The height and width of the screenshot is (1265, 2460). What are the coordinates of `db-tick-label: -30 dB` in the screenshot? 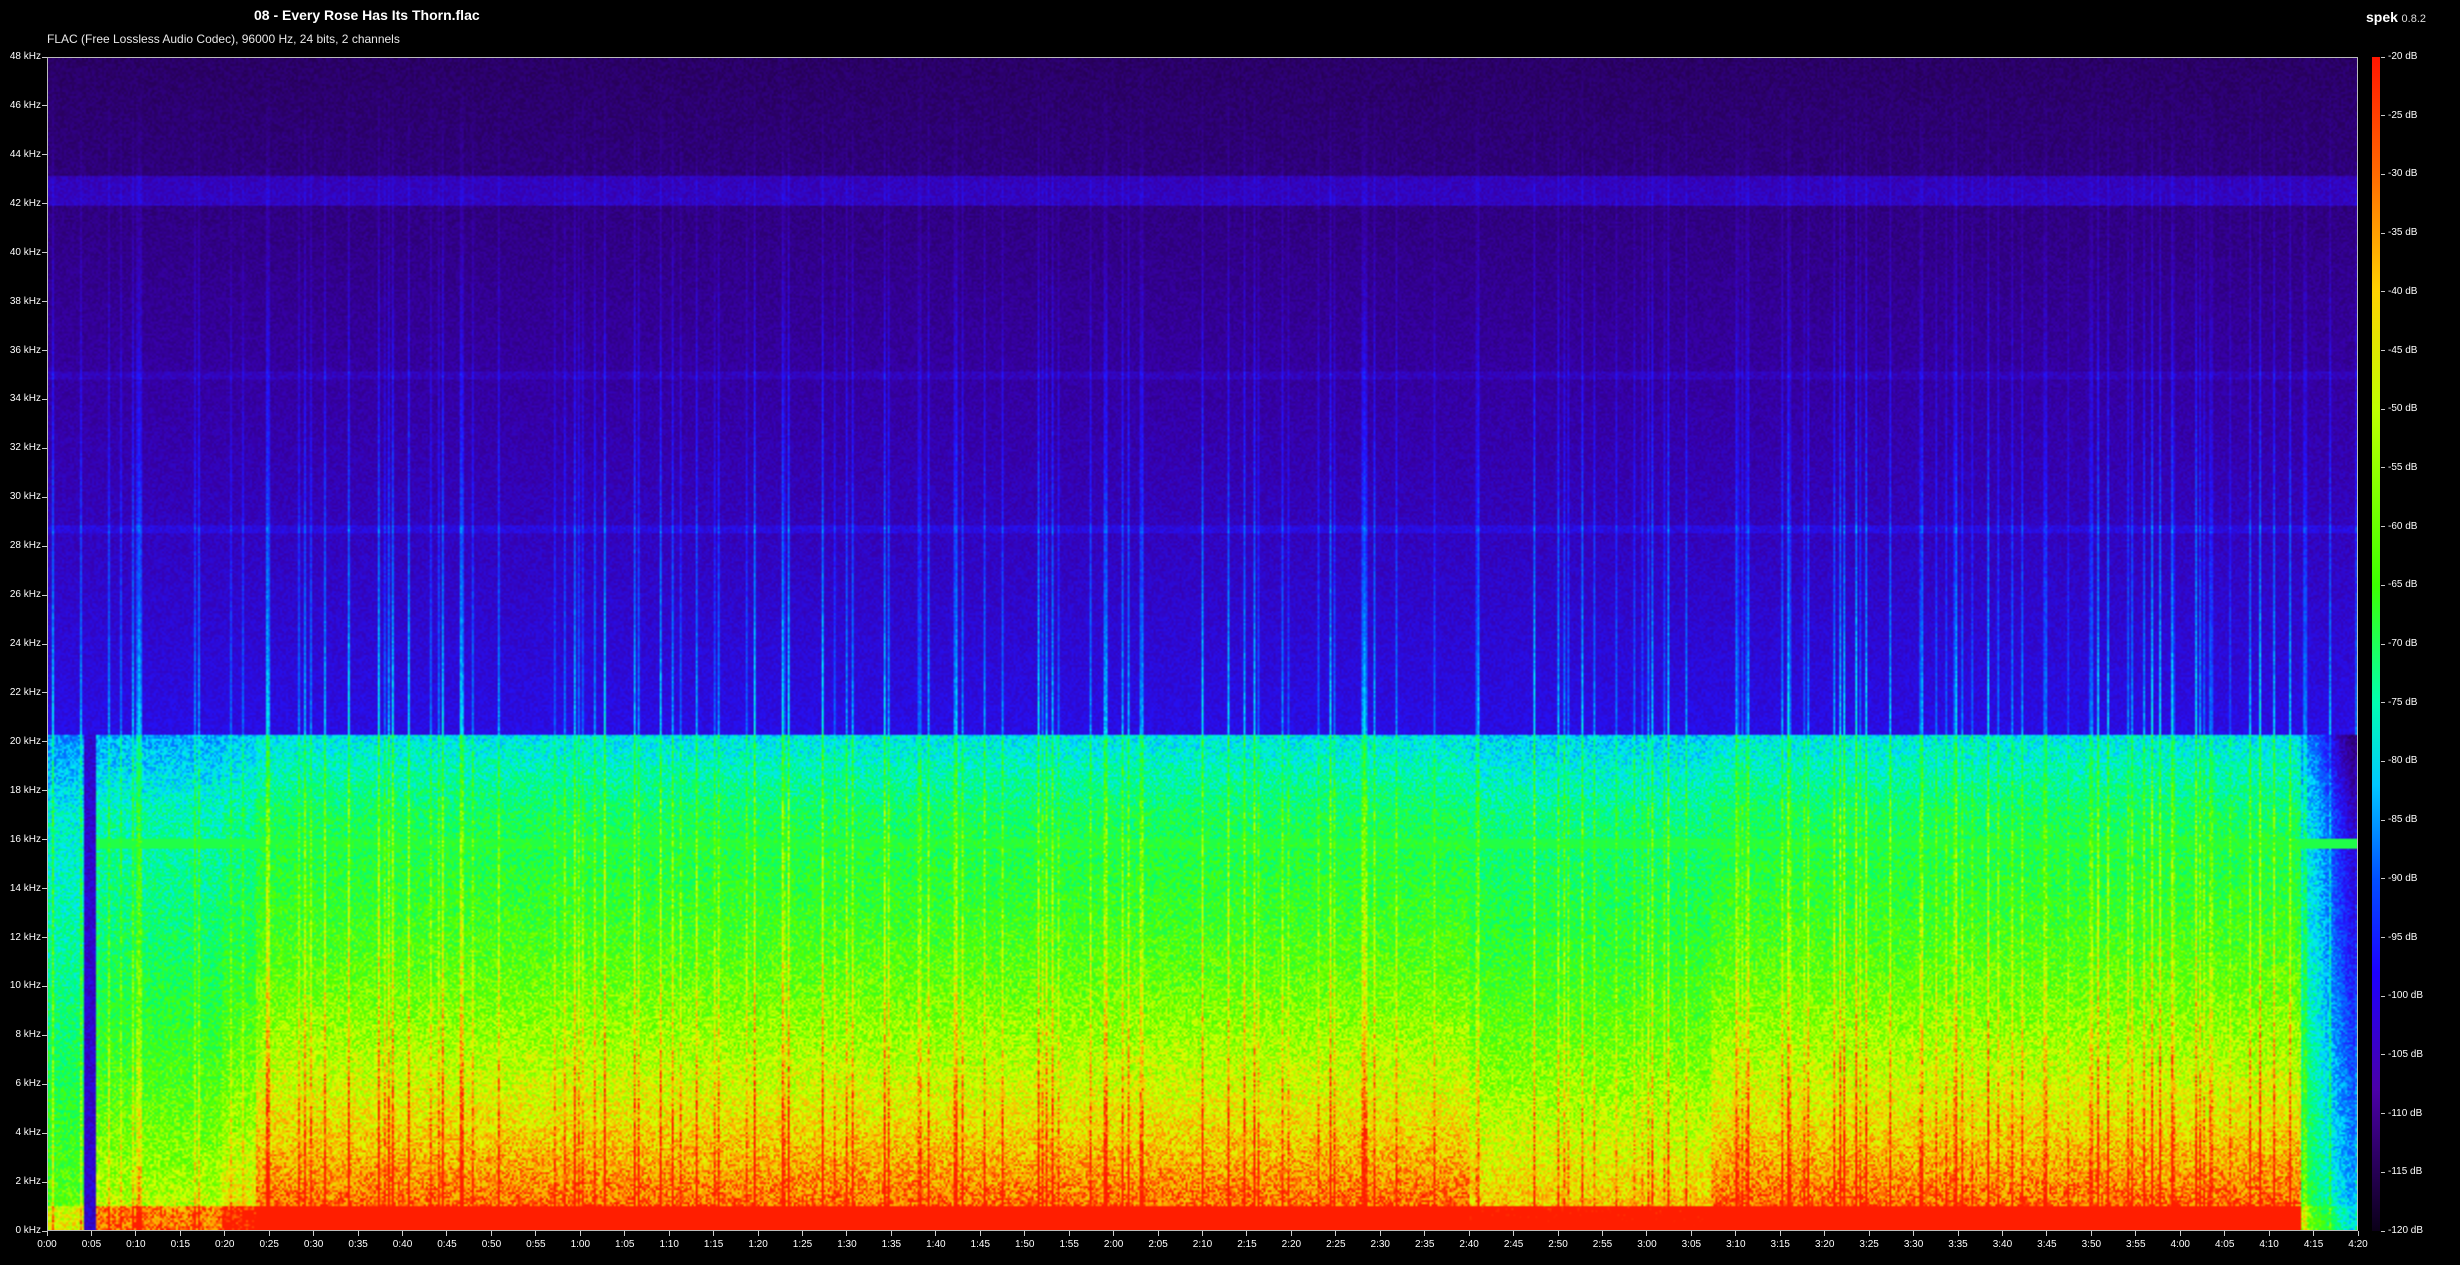 It's located at (2403, 174).